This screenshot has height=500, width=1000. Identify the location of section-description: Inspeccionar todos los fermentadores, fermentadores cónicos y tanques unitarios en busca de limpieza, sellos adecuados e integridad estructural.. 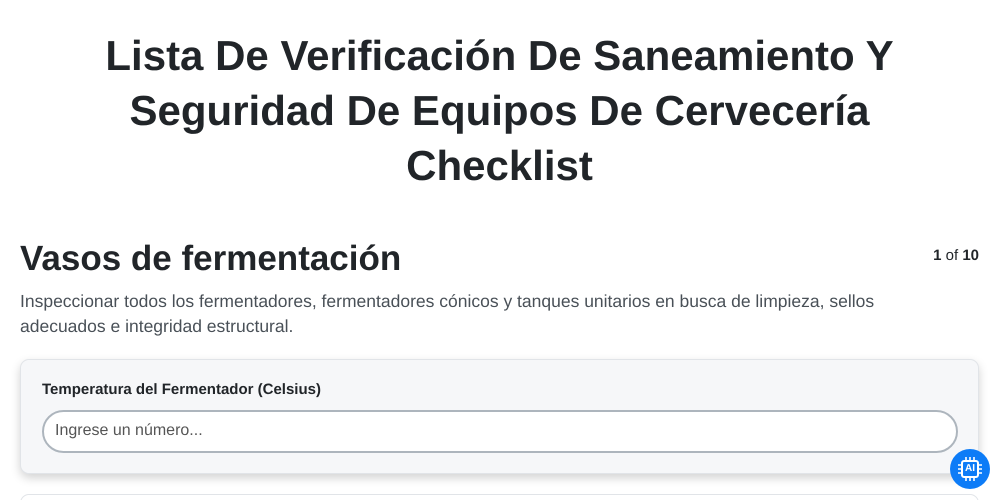
(448, 314).